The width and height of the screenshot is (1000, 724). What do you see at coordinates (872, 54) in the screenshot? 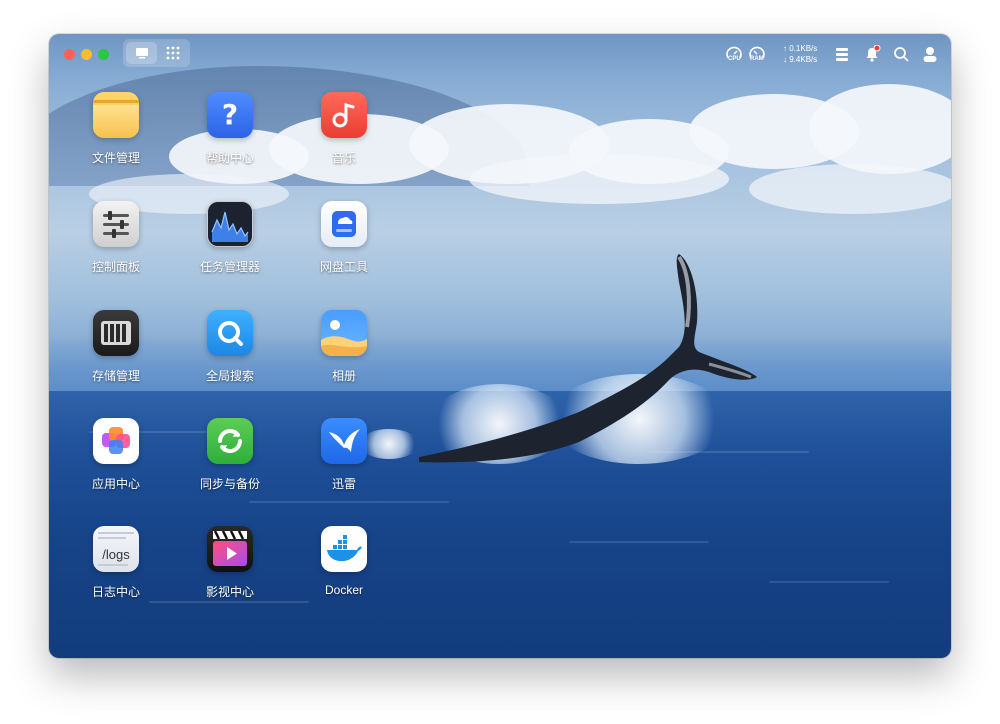
I see `notification-bell-icon` at bounding box center [872, 54].